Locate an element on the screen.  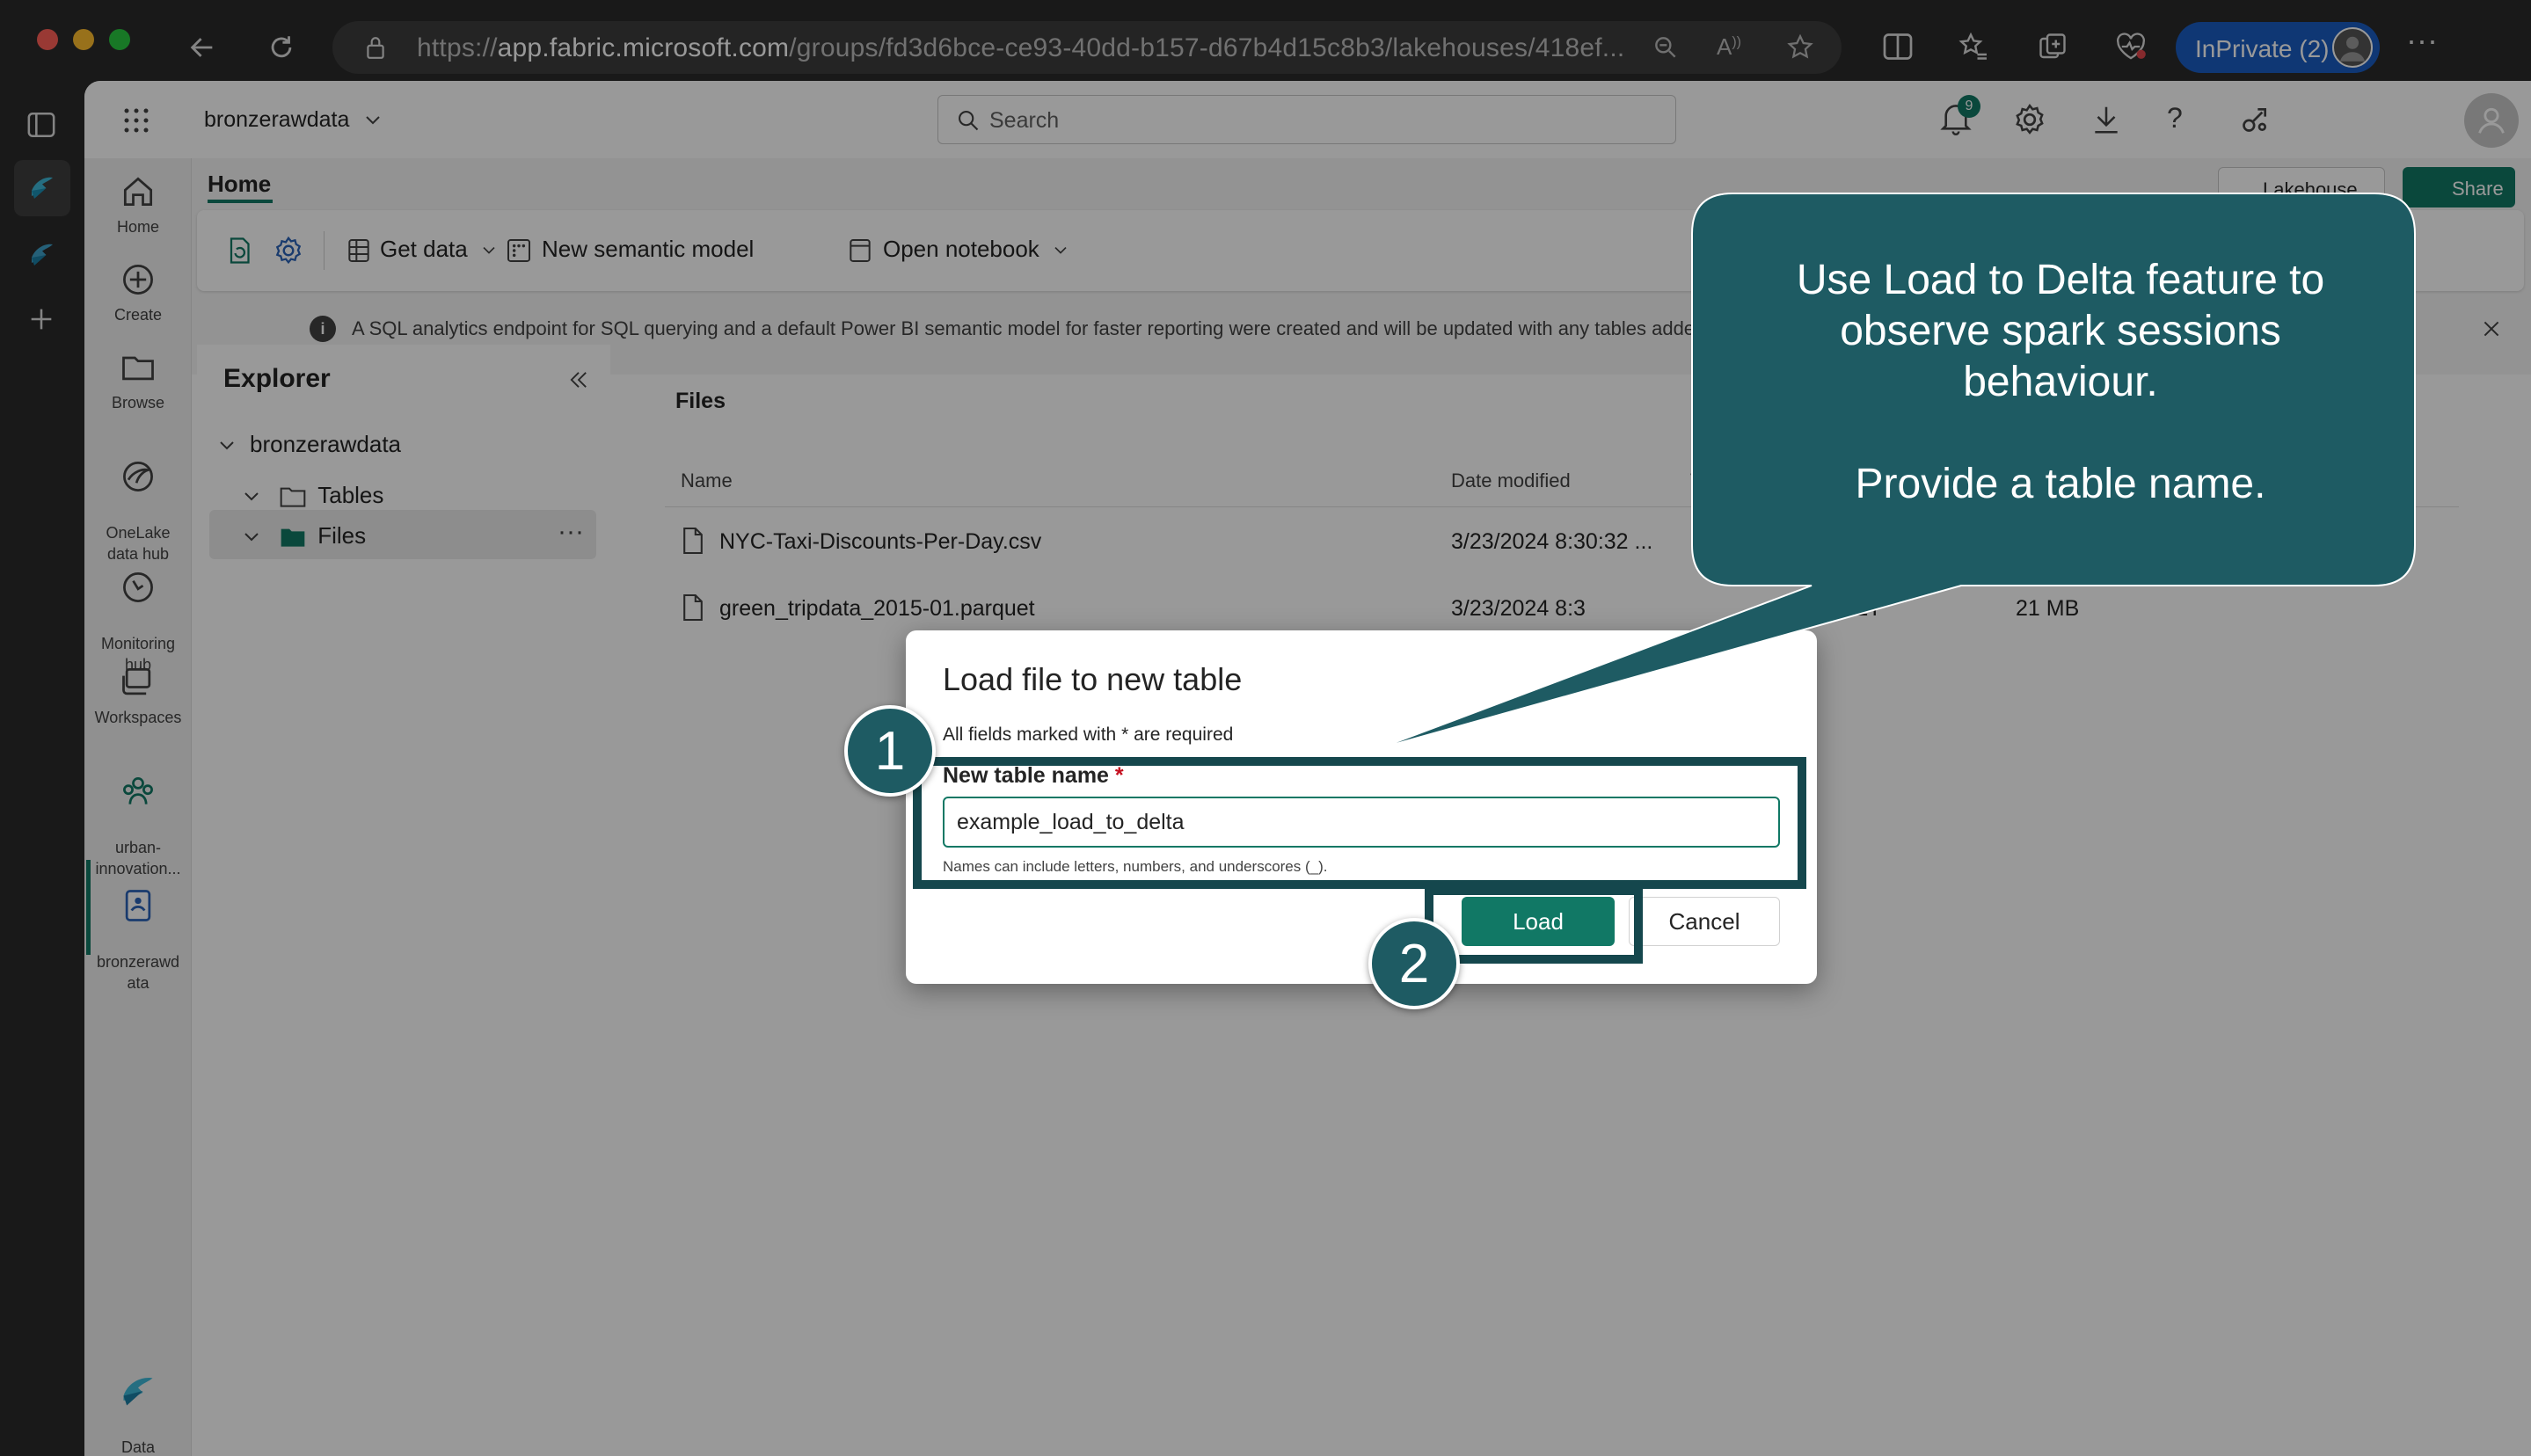
step-1-badge: 1 is located at coordinates (890, 751).